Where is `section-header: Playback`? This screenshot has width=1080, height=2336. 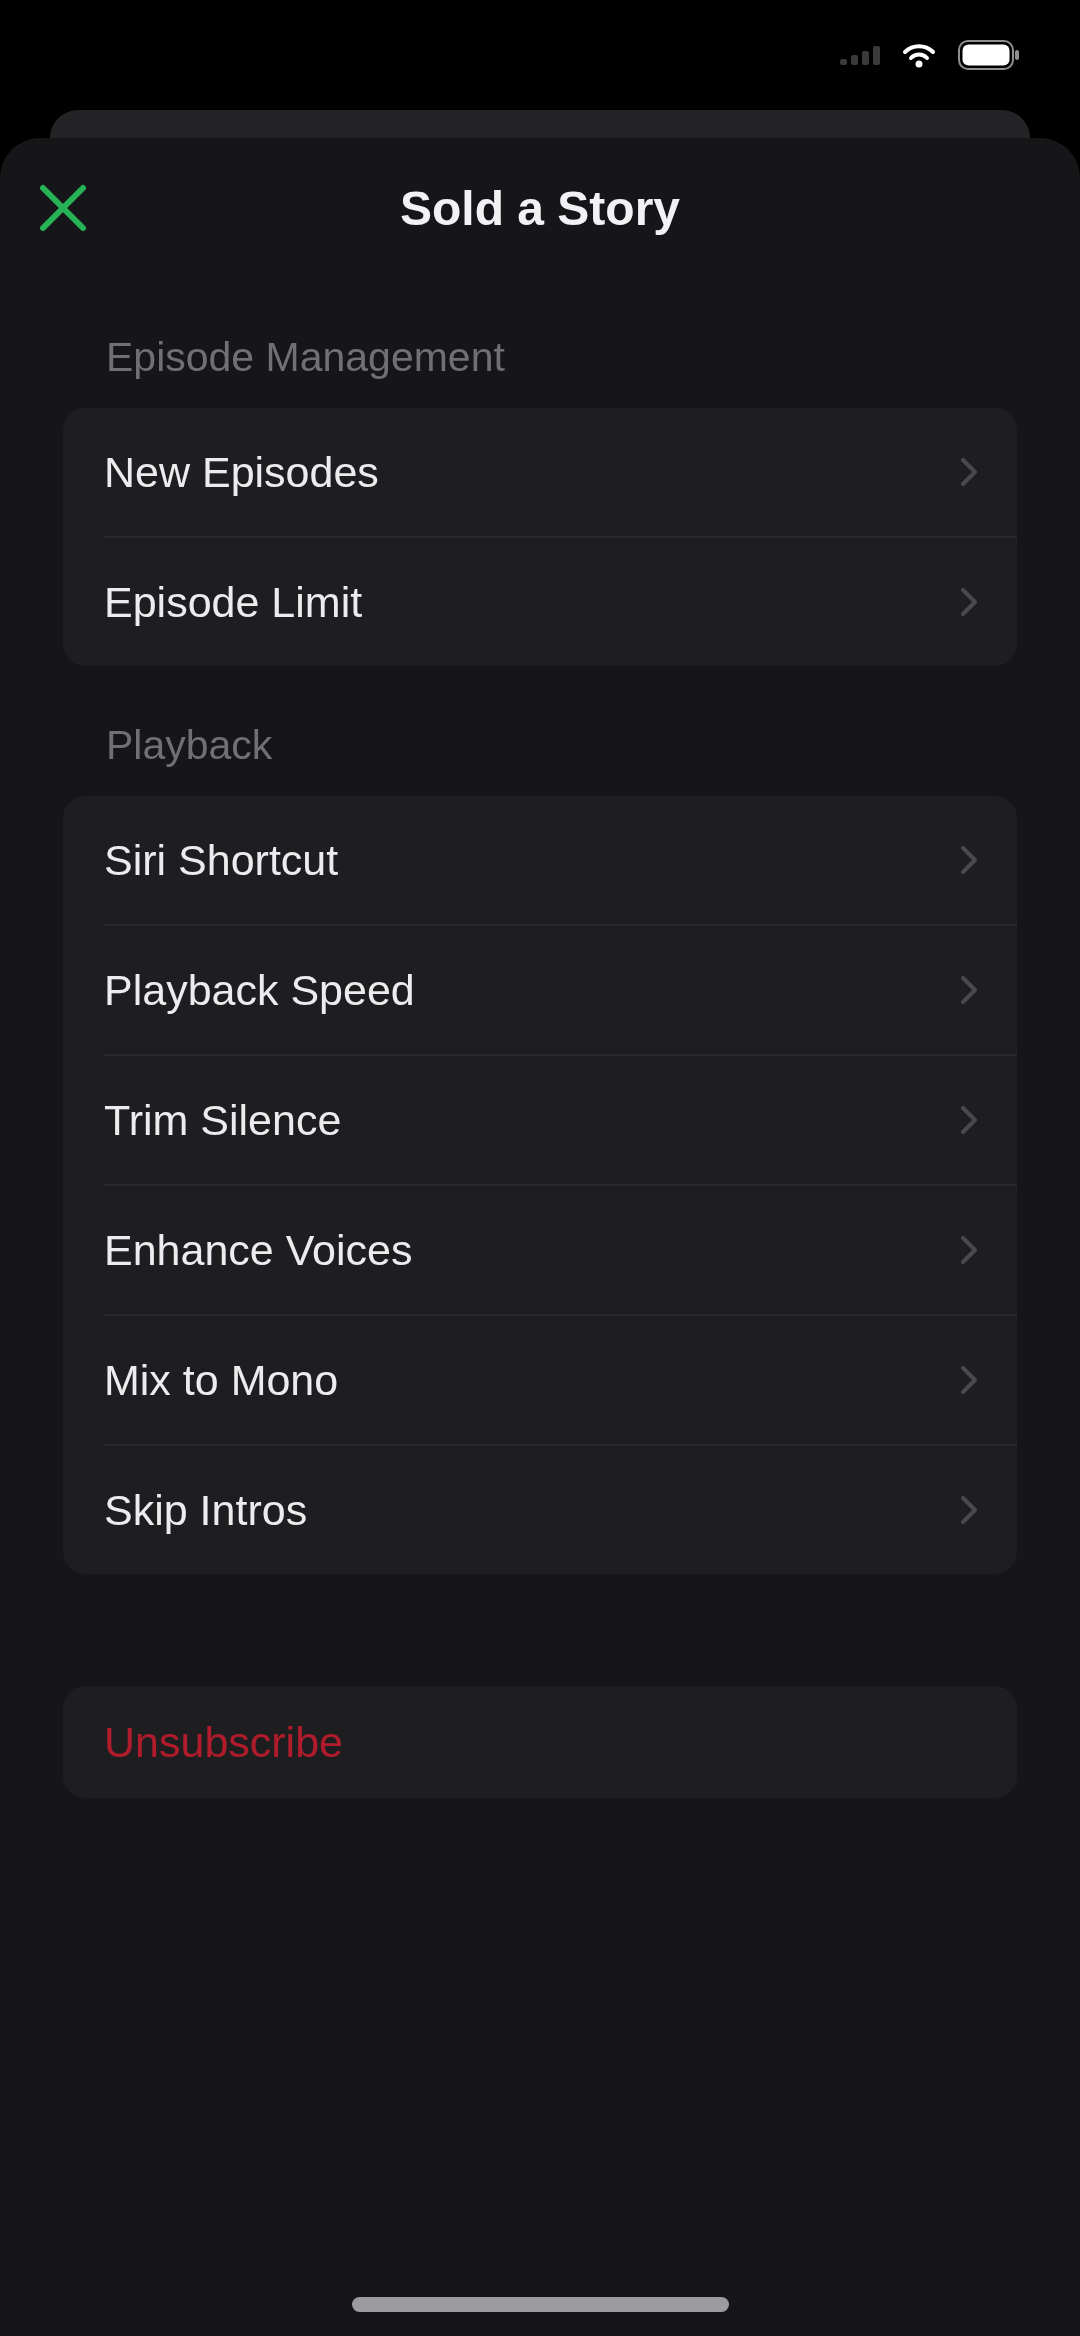 section-header: Playback is located at coordinates (190, 745).